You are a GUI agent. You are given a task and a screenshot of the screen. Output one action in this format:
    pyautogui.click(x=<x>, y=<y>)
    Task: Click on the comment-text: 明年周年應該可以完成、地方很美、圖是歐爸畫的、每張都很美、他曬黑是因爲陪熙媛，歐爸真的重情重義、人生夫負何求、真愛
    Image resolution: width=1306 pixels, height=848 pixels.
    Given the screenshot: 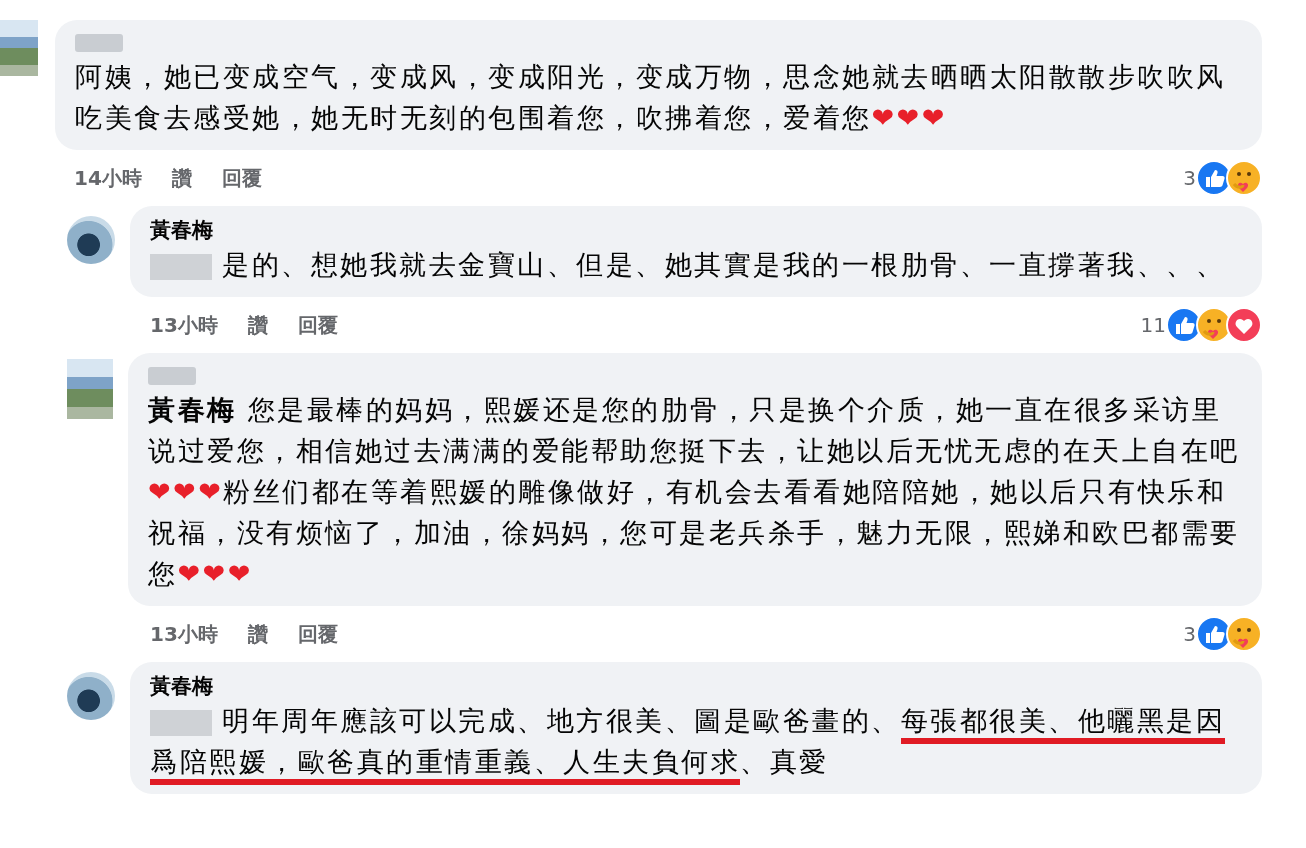 What is the action you would take?
    pyautogui.click(x=696, y=741)
    